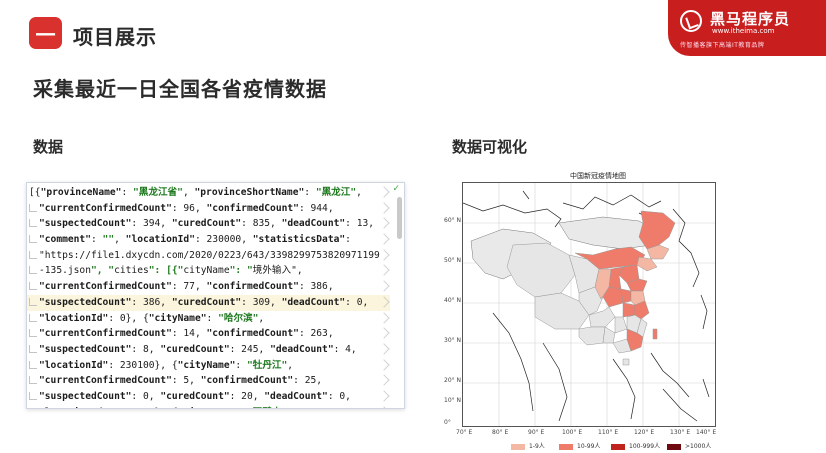  Describe the element at coordinates (750, 19) in the screenshot. I see `brand-name: 黑马程序员` at that location.